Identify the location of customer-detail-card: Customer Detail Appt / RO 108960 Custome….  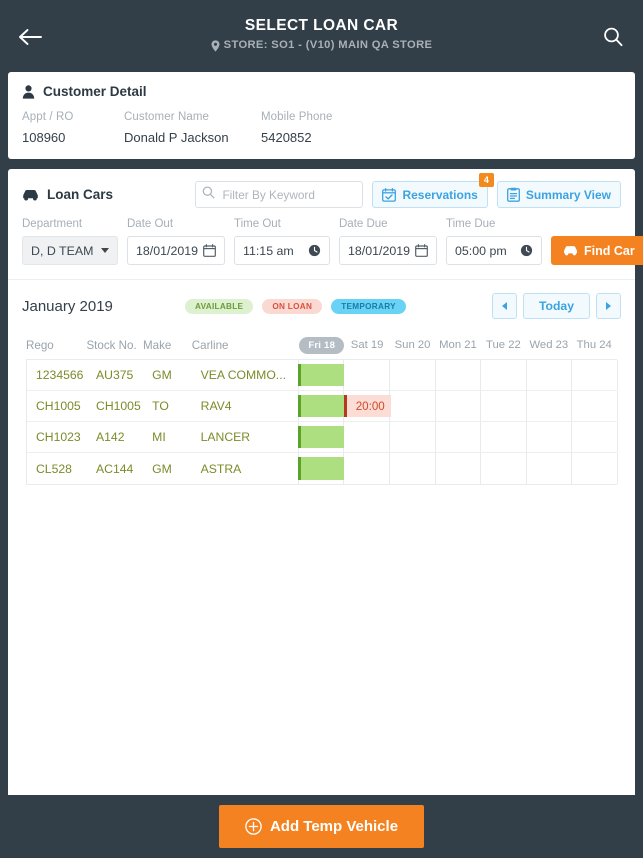
(321, 115).